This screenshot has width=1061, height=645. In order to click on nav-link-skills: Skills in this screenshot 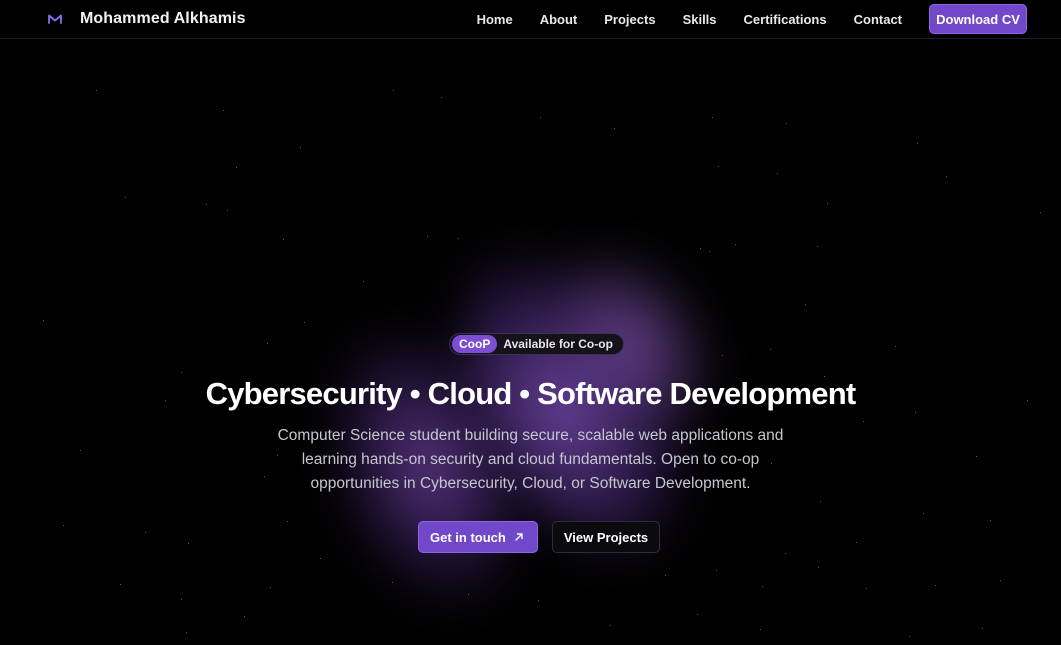, I will do `click(700, 19)`.